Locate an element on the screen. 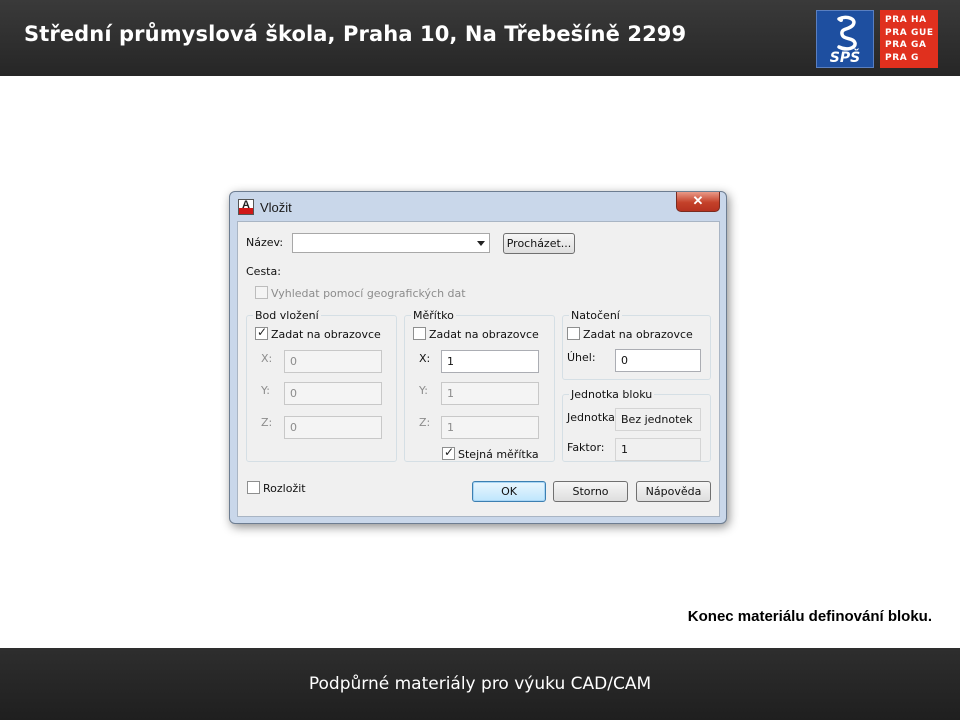 The width and height of the screenshot is (960, 720). insertion-y-value: 0 is located at coordinates (293, 393).